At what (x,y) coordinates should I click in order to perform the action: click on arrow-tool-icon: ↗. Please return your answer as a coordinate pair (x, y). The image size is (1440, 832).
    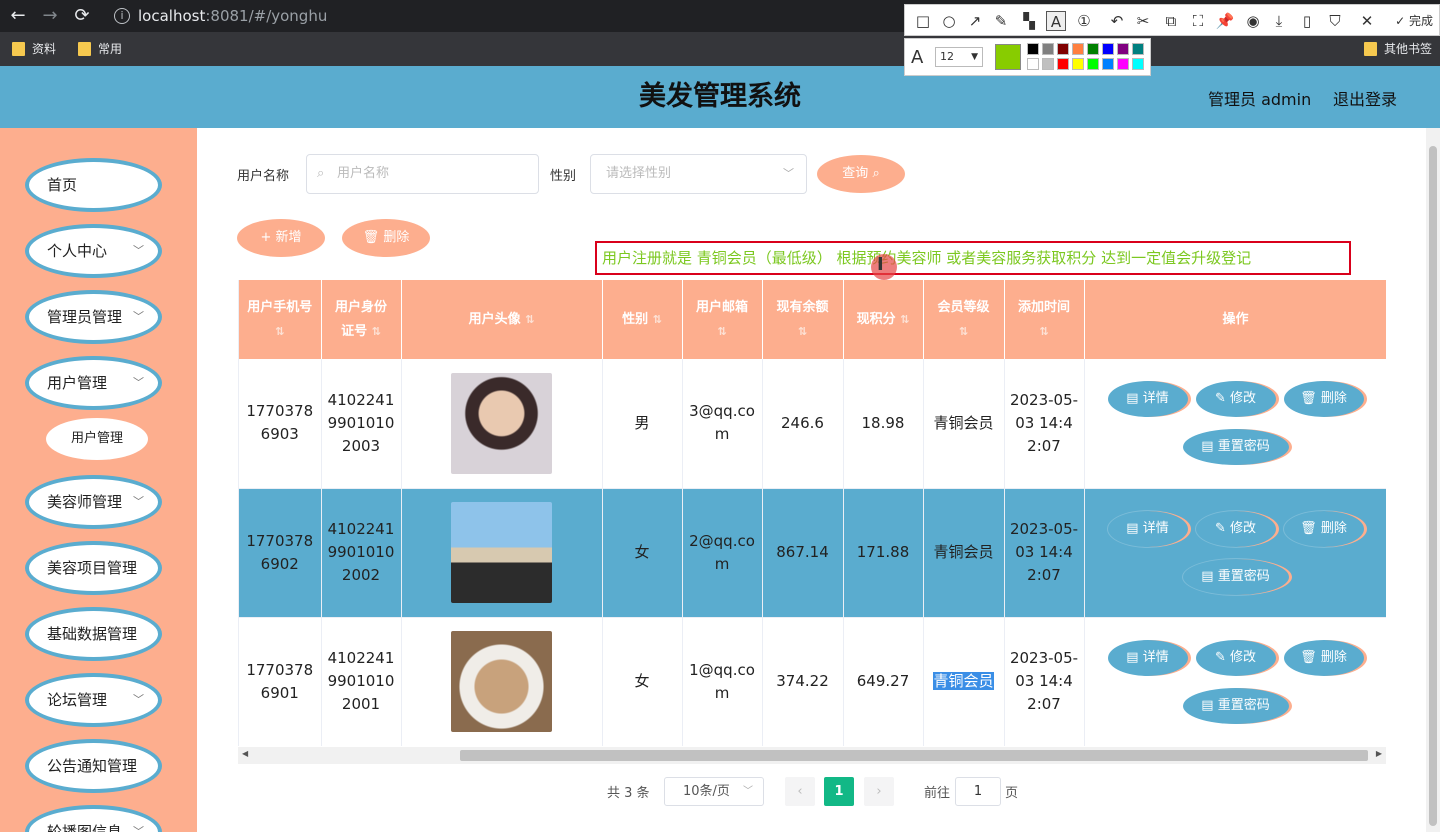
    Looking at the image, I should click on (975, 21).